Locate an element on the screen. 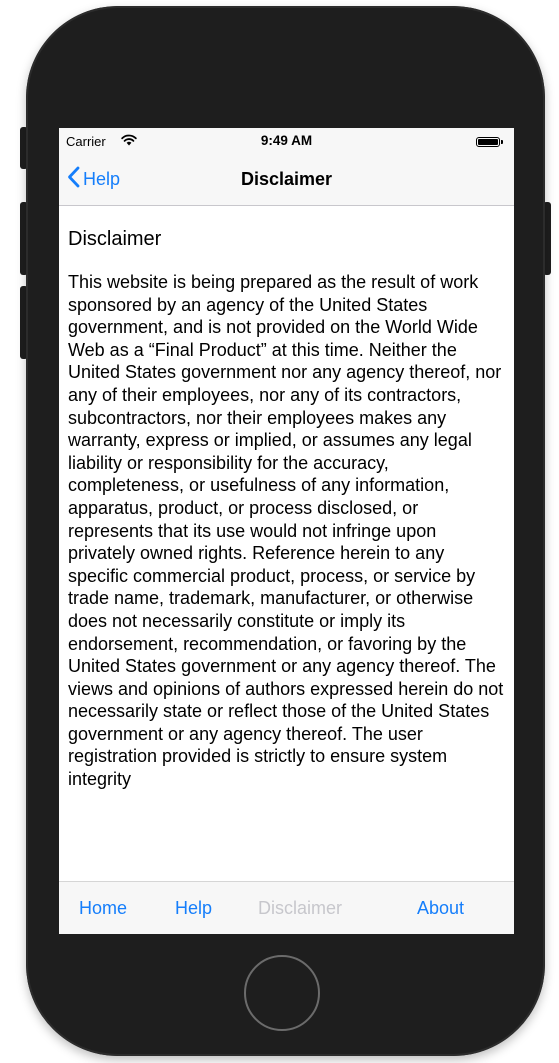 The image size is (559, 1063). battery-icon is located at coordinates (488, 142).